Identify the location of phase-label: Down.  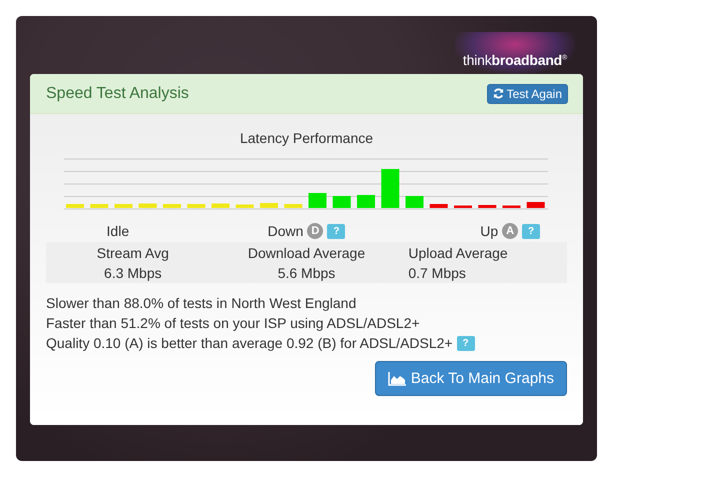
(286, 231).